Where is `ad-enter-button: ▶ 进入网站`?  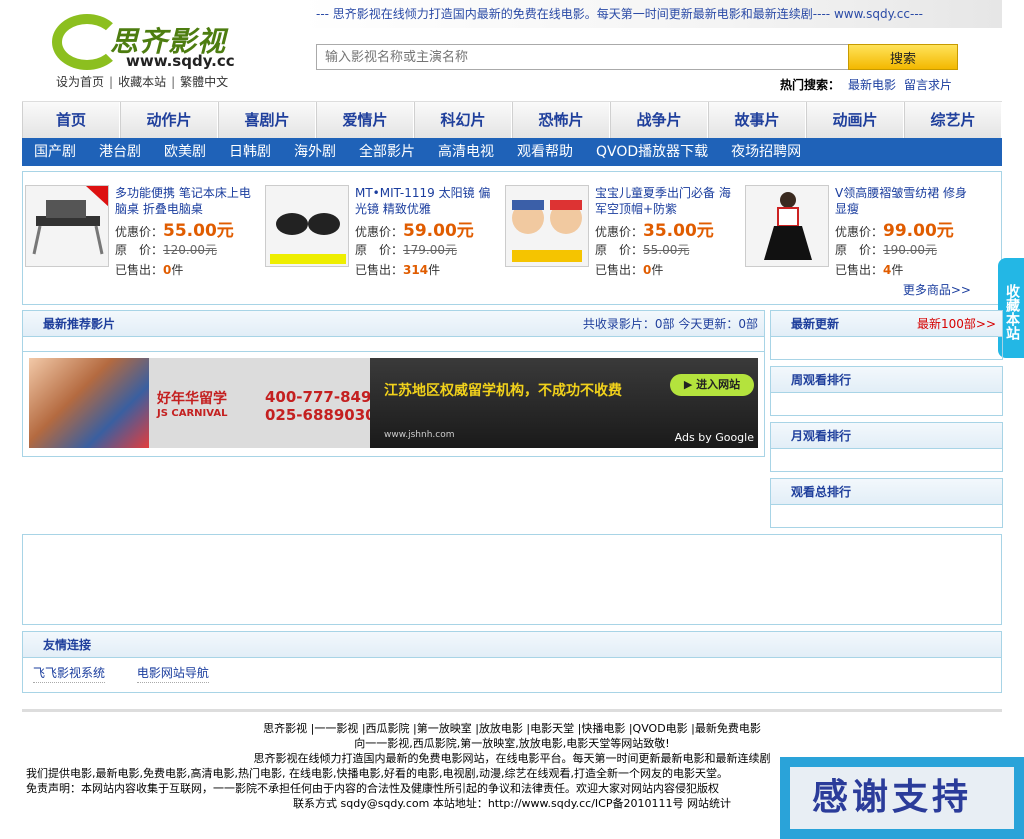
ad-enter-button: ▶ 进入网站 is located at coordinates (712, 385).